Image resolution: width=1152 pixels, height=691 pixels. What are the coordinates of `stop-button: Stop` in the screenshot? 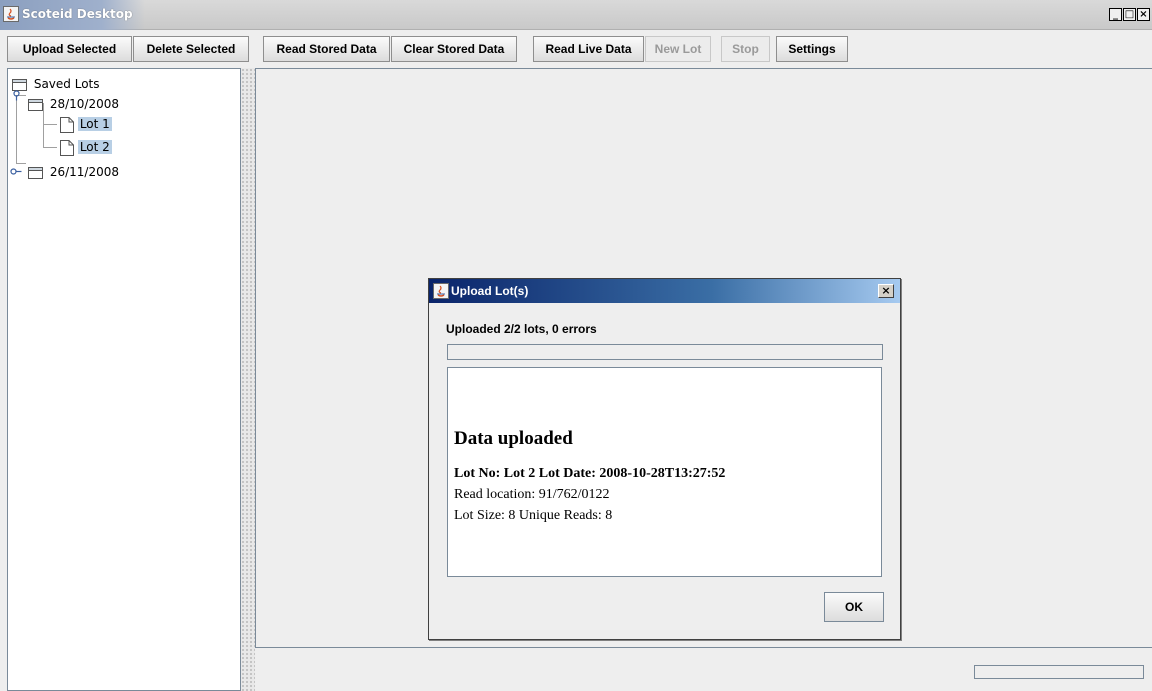 It's located at (745, 49).